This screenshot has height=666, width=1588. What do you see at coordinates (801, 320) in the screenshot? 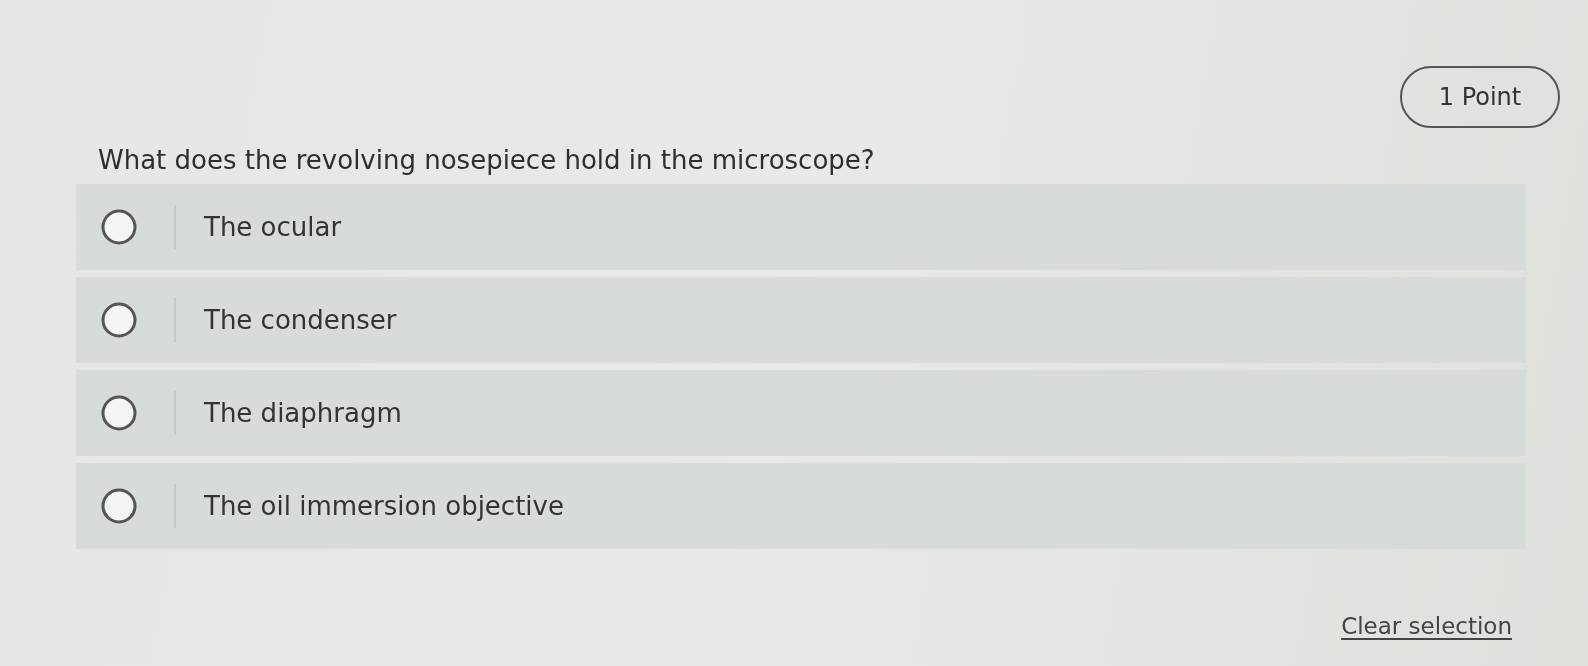
I see `answer-option: The condenser` at bounding box center [801, 320].